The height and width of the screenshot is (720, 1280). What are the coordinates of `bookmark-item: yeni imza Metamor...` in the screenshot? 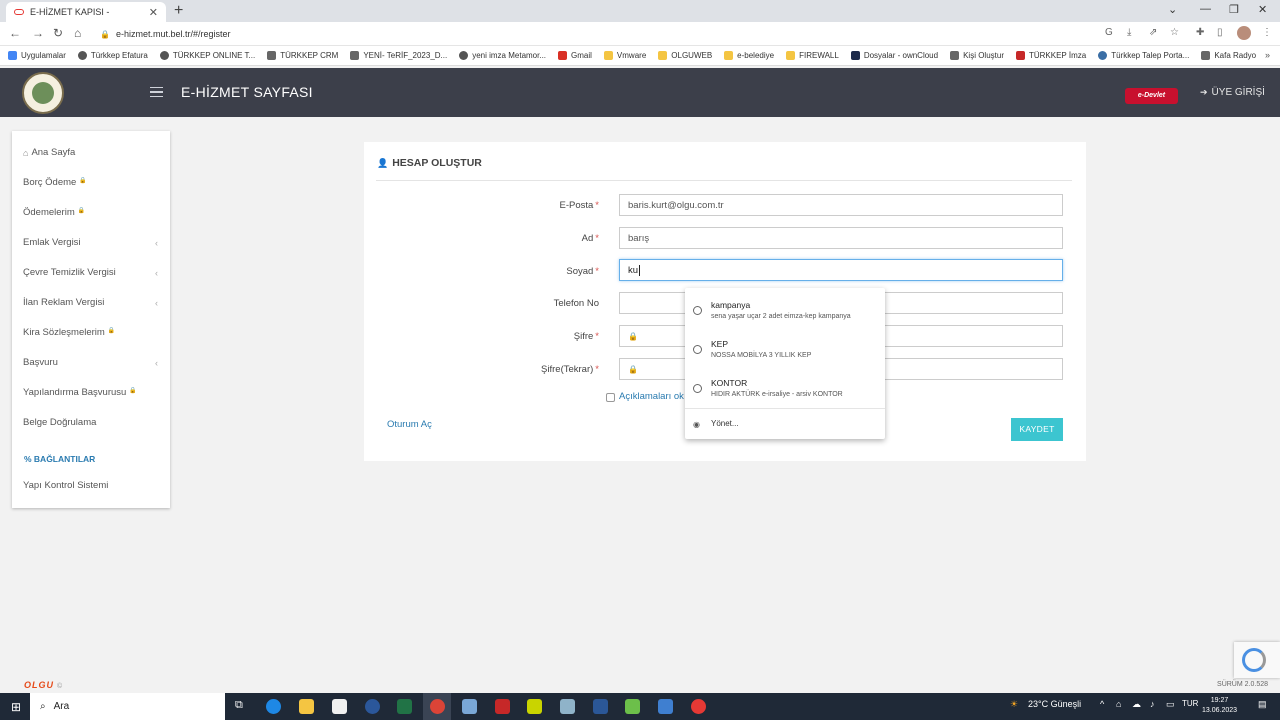 It's located at (502, 55).